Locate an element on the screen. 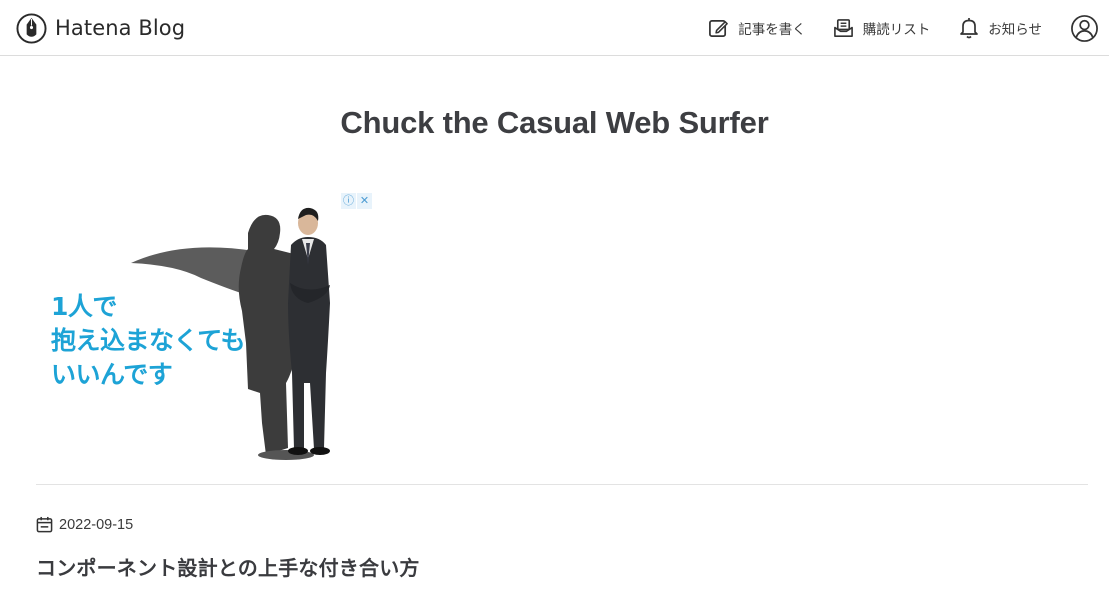 The image size is (1109, 600). advertisement-banner: ⓘ ✕ 1人で 抱え込まなくても いいんです is located at coordinates (204, 333).